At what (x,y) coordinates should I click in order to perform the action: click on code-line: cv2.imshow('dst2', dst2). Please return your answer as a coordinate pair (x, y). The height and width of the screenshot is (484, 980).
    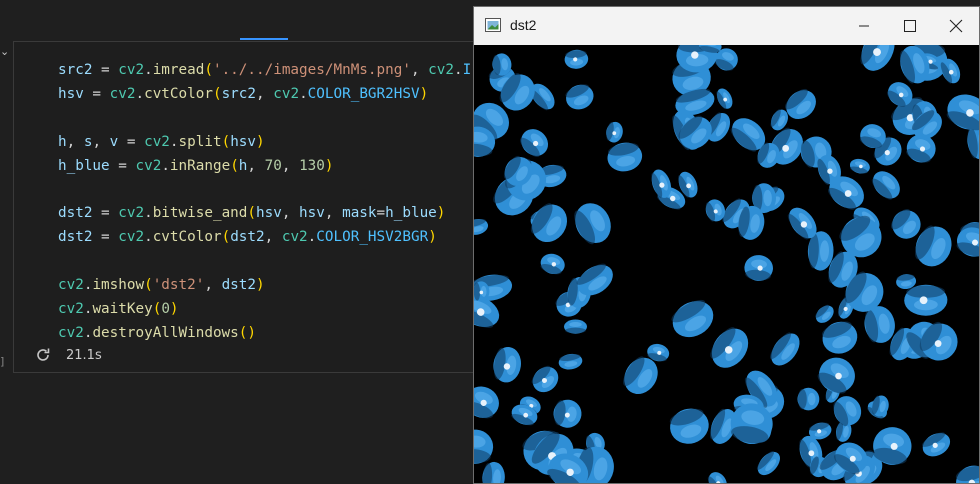
    Looking at the image, I should click on (161, 285).